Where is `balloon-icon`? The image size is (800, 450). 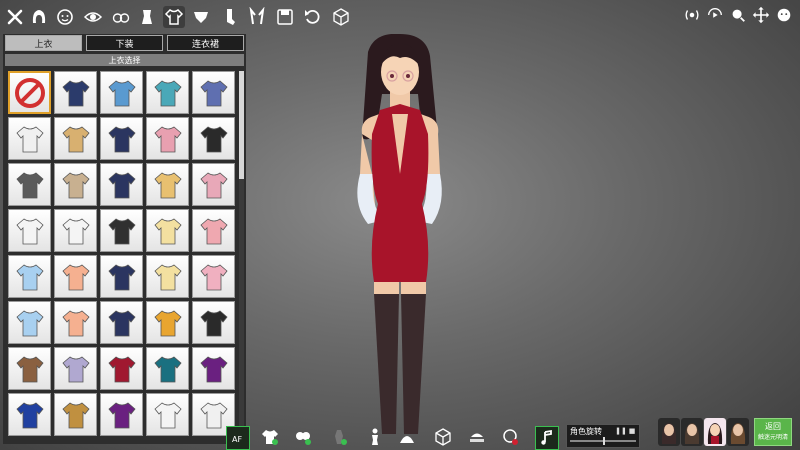 balloon-icon is located at coordinates (511, 437).